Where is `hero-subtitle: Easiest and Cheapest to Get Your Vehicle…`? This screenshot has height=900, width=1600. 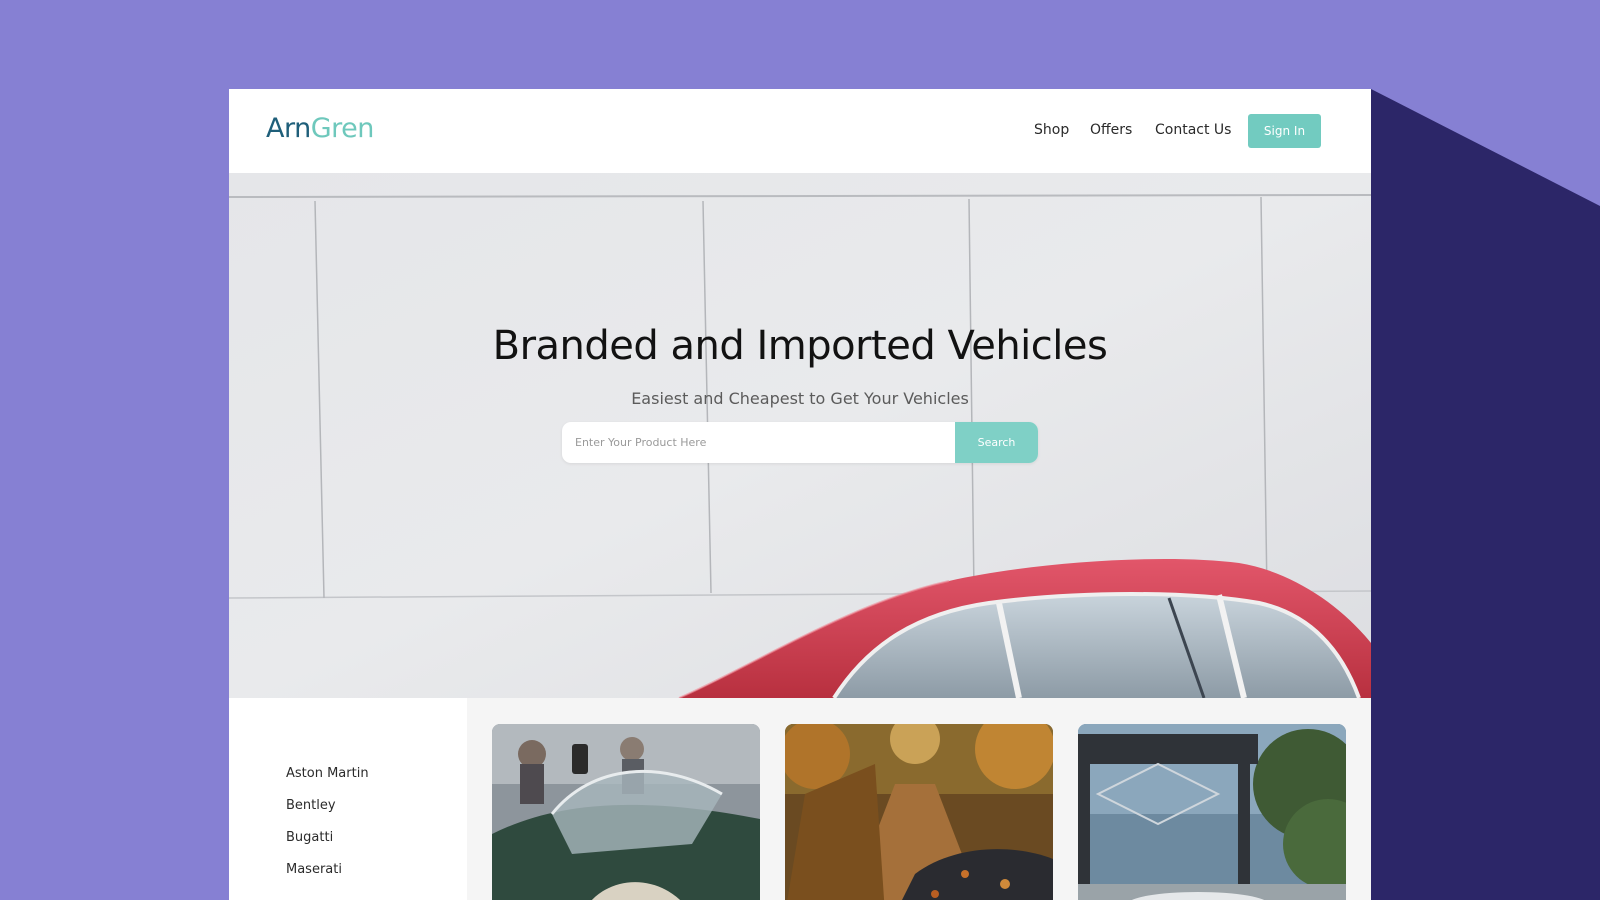 hero-subtitle: Easiest and Cheapest to Get Your Vehicle… is located at coordinates (800, 398).